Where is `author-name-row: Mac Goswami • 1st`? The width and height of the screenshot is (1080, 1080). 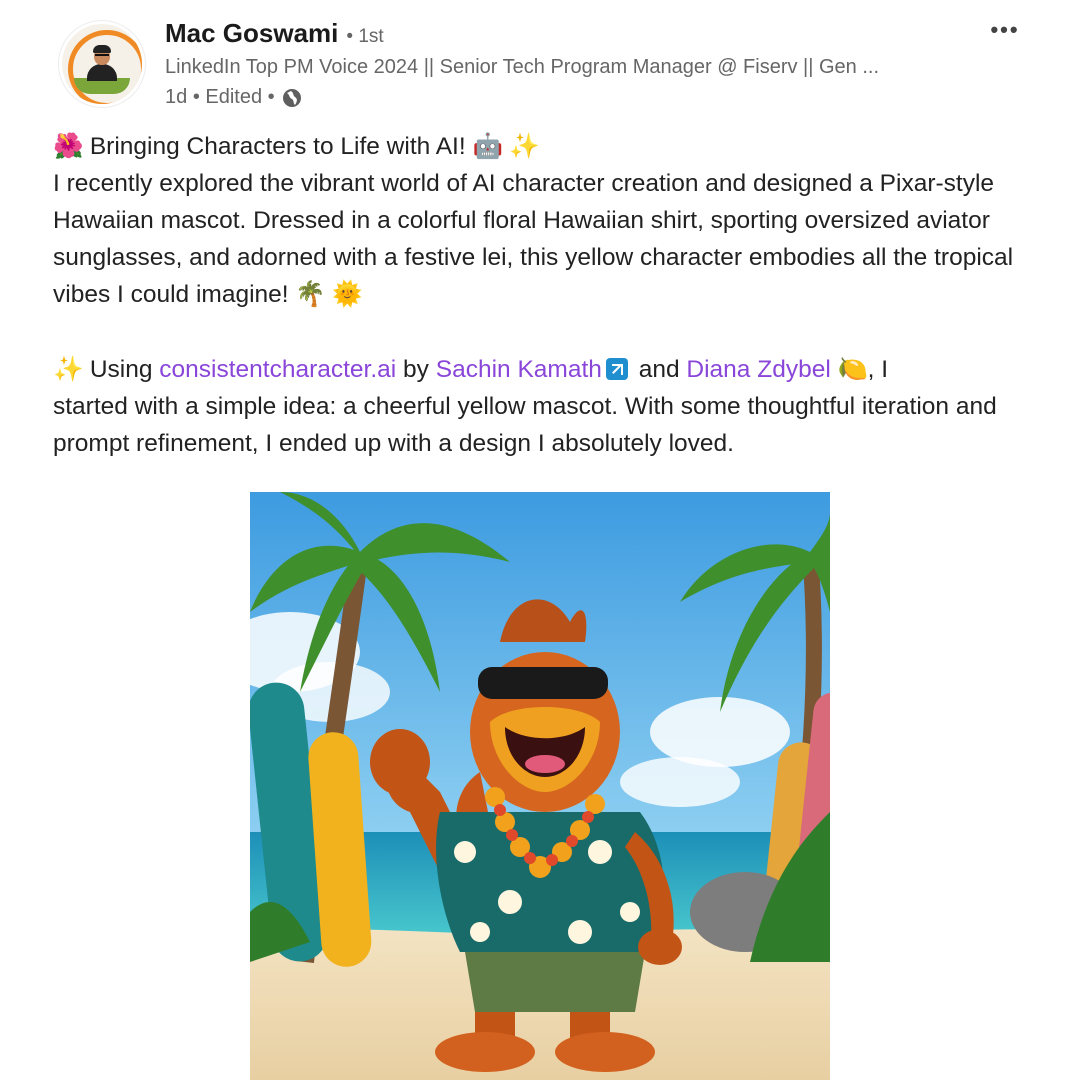 author-name-row: Mac Goswami • 1st is located at coordinates (274, 33).